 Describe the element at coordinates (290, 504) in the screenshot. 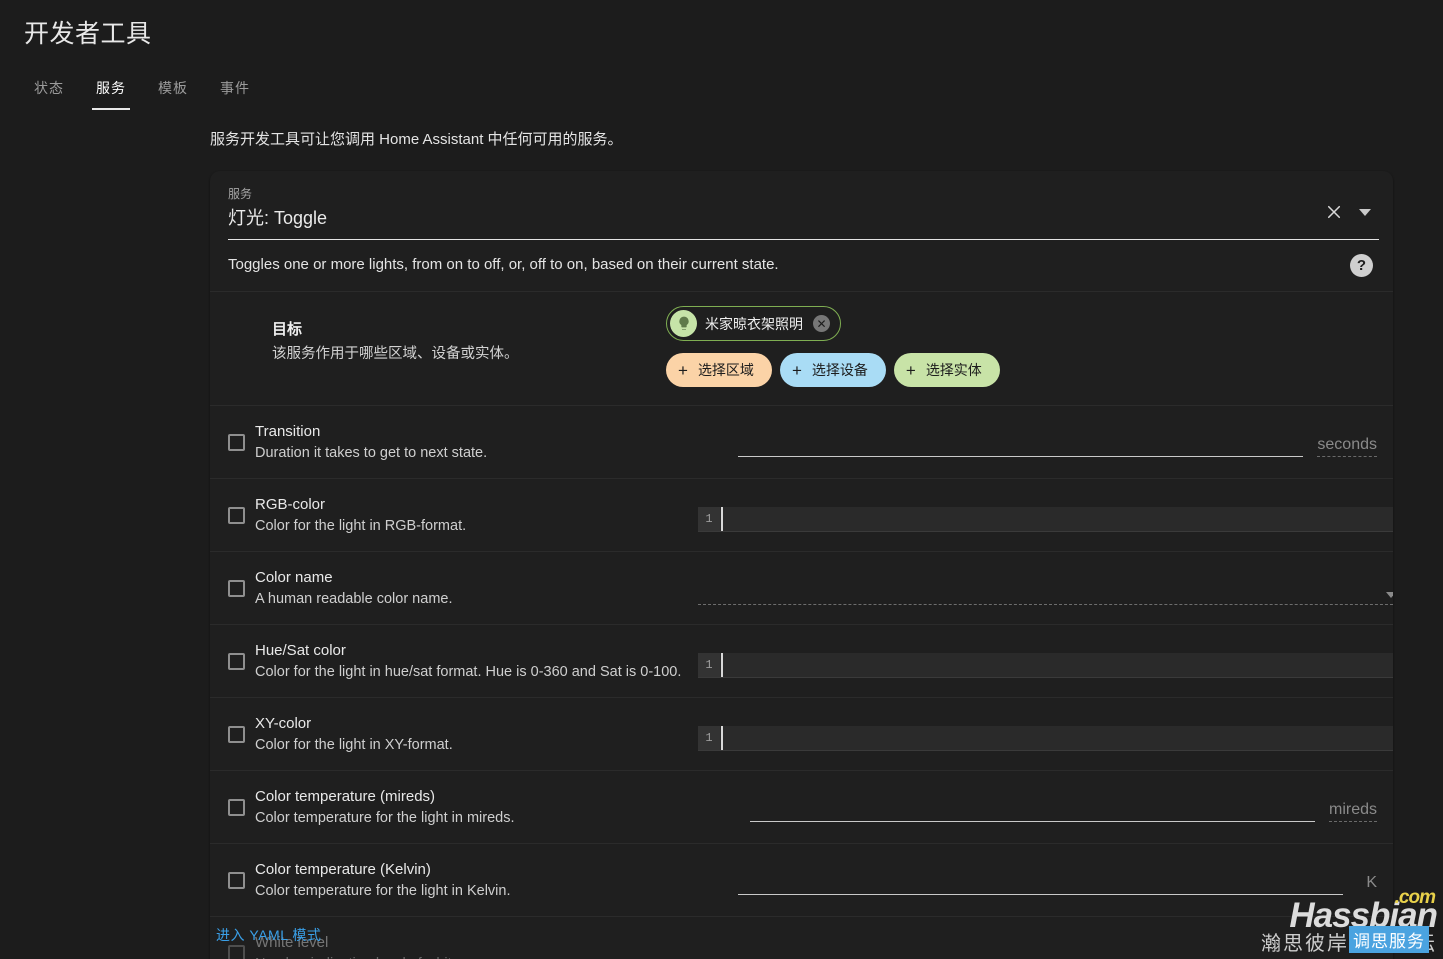

I see `field-title: RGB-color` at that location.